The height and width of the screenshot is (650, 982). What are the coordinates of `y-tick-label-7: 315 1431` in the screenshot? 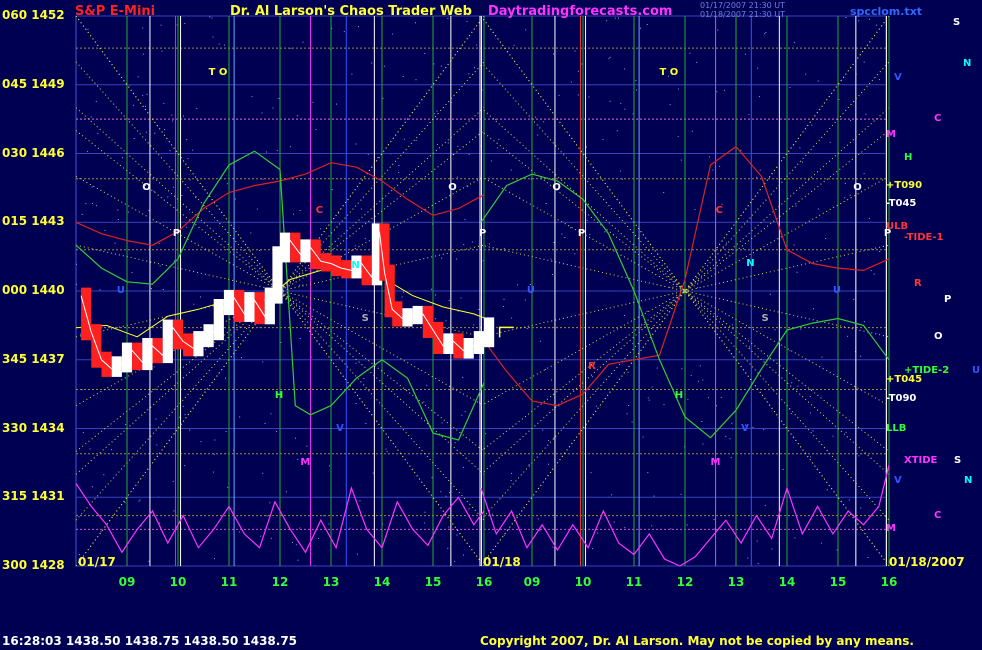 It's located at (33, 496).